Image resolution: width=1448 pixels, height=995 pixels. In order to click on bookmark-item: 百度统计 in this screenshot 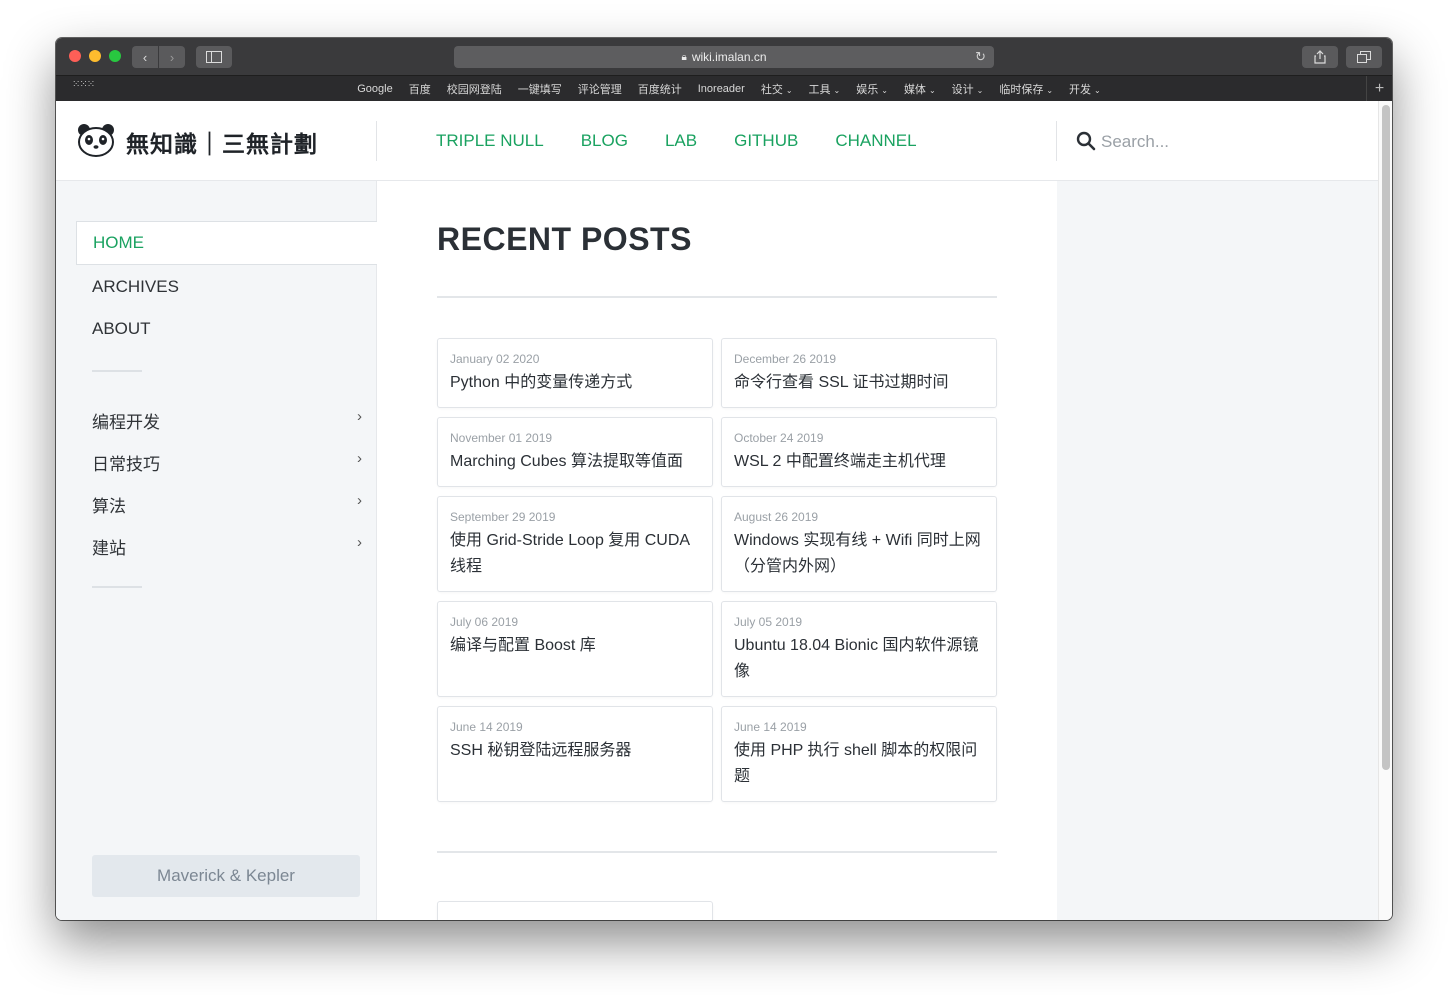, I will do `click(660, 89)`.